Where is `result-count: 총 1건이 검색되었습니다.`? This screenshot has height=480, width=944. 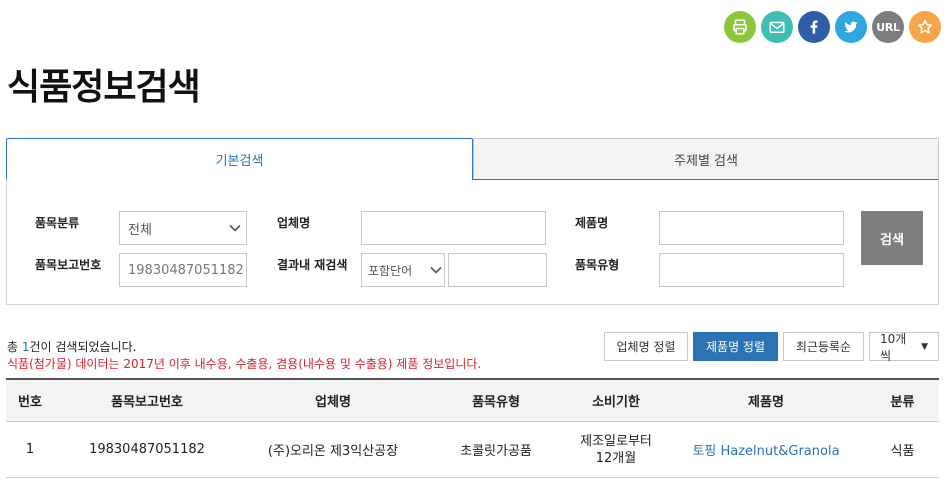 result-count: 총 1건이 검색되었습니다. is located at coordinates (72, 346).